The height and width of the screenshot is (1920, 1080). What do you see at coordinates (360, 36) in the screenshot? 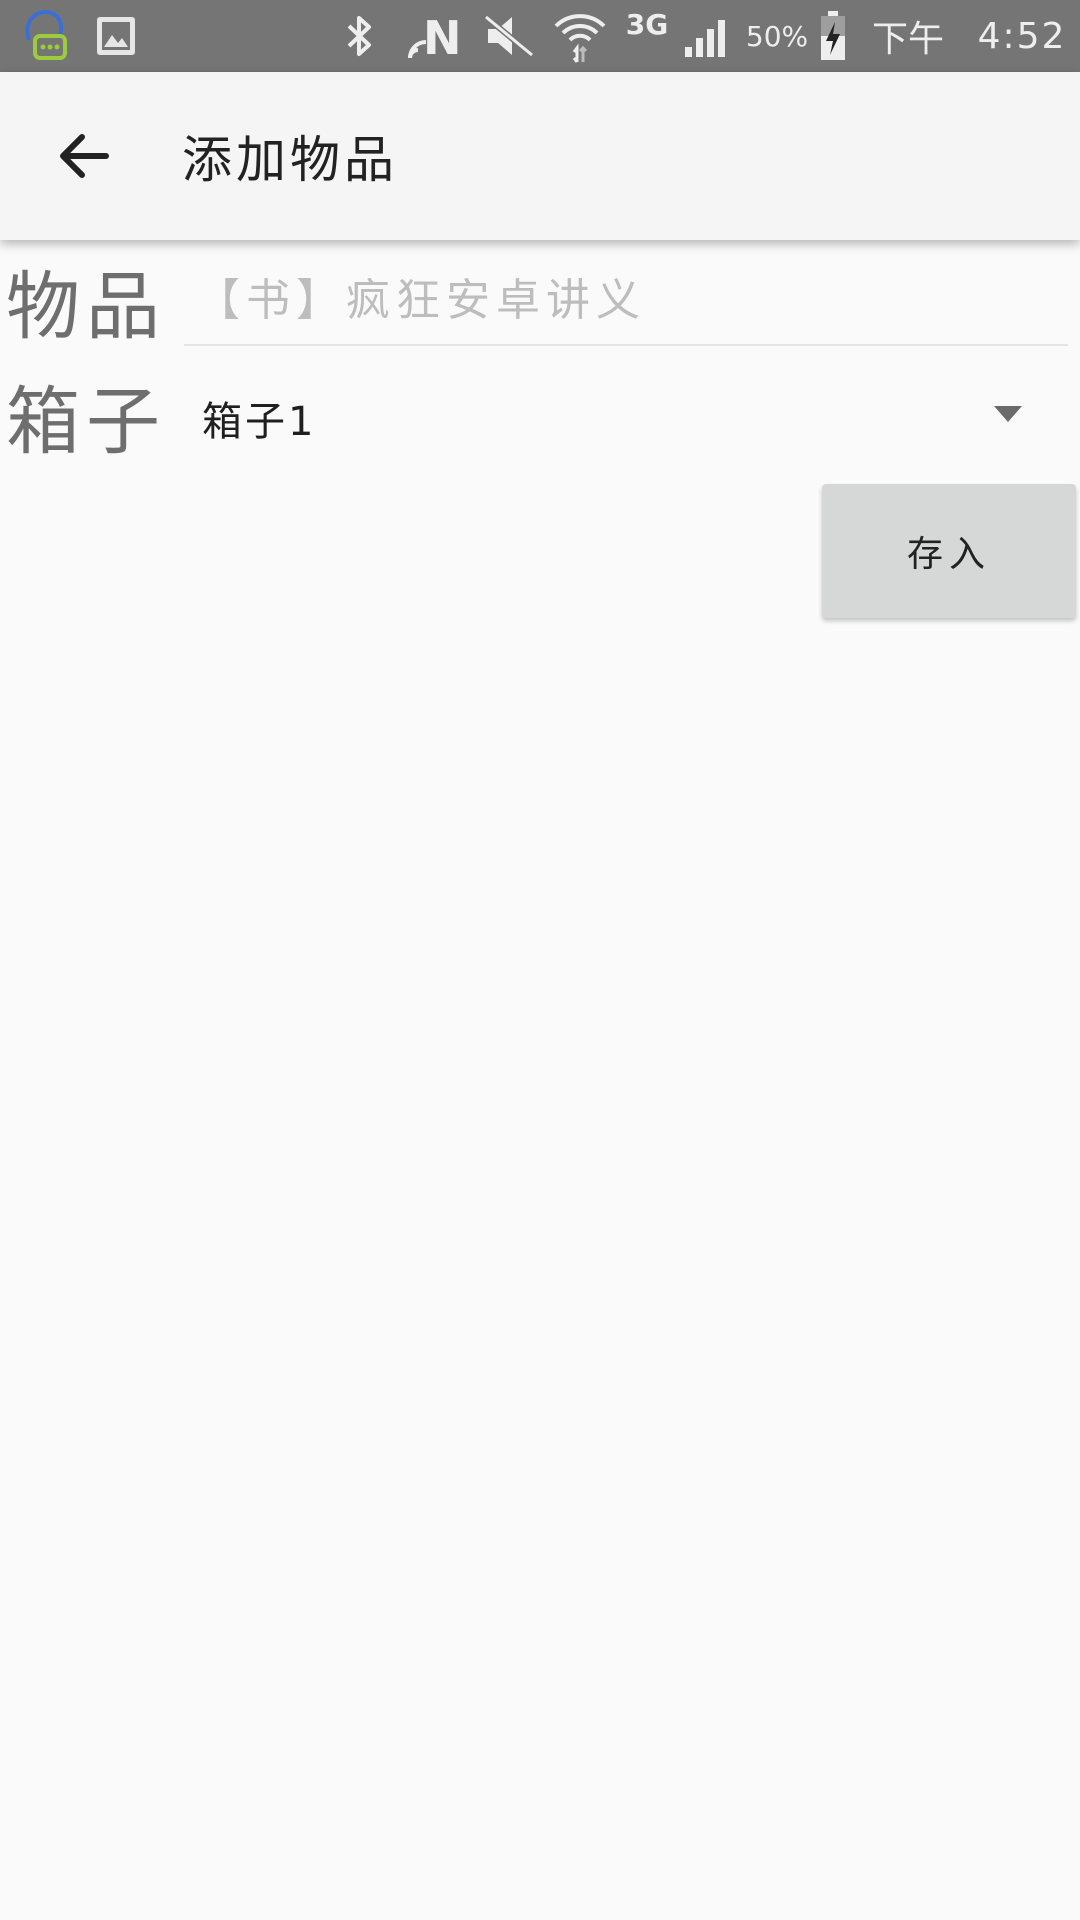
I see `bluetooth-icon` at bounding box center [360, 36].